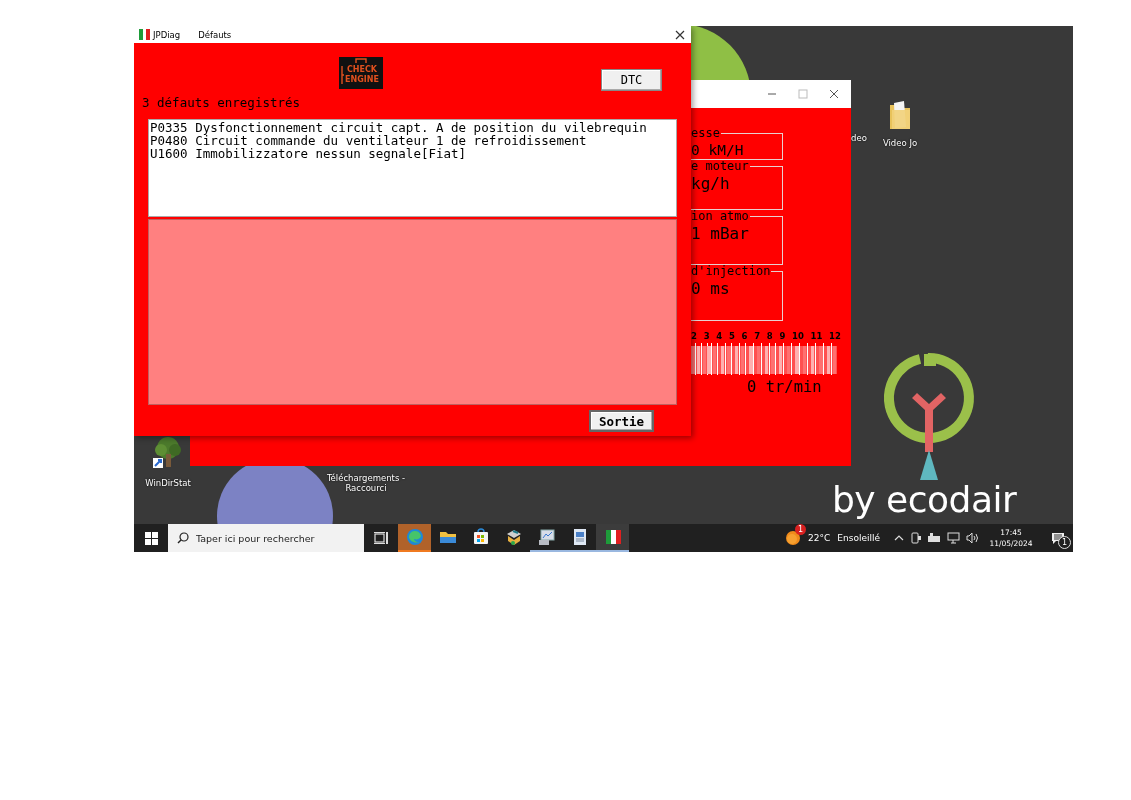 The image size is (1131, 800). I want to click on scale-label: 12, so click(835, 336).